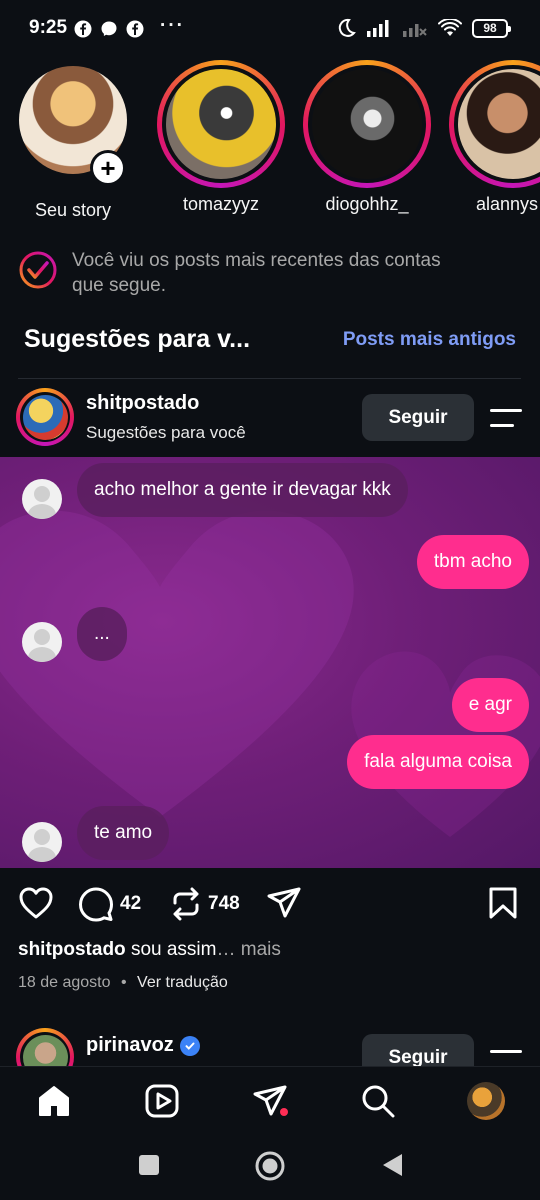 This screenshot has width=540, height=1200. Describe the element at coordinates (270, 30) in the screenshot. I see `status-bar: 9:25 ··· 98` at that location.